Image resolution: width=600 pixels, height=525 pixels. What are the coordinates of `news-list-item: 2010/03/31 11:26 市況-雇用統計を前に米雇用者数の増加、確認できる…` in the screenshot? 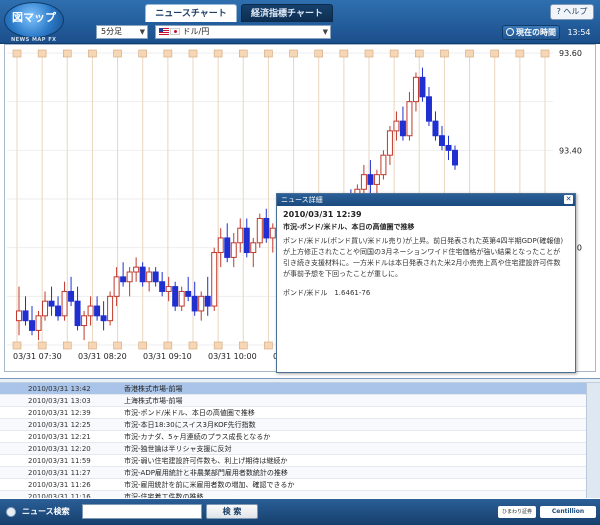 It's located at (300, 485).